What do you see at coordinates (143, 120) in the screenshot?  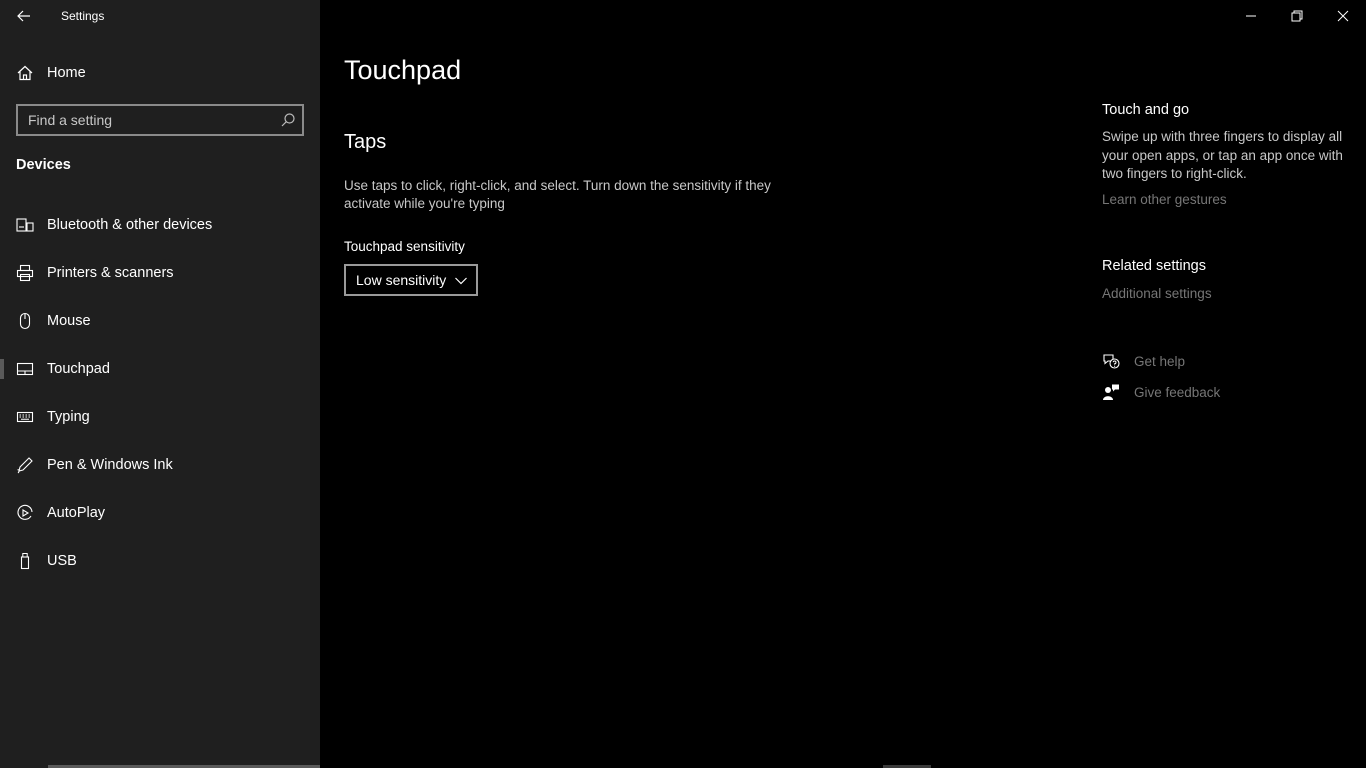 I see `search-input` at bounding box center [143, 120].